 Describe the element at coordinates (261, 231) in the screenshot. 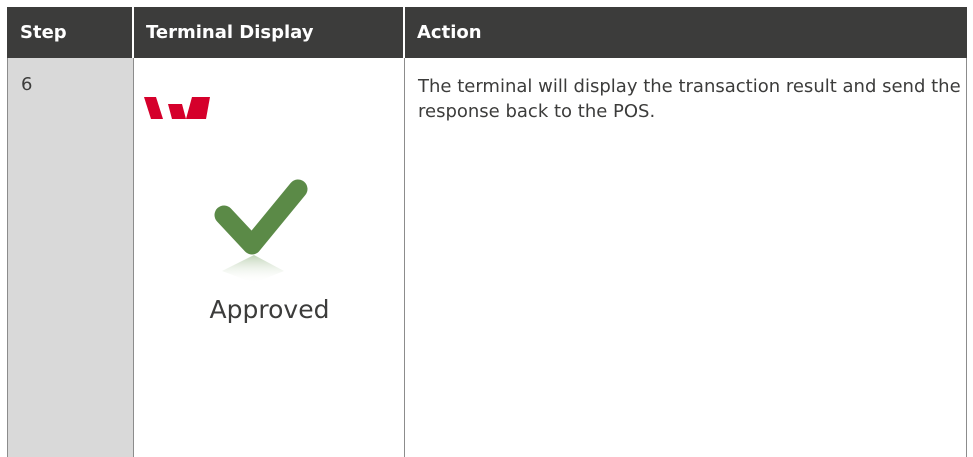

I see `checkmark-icon` at that location.